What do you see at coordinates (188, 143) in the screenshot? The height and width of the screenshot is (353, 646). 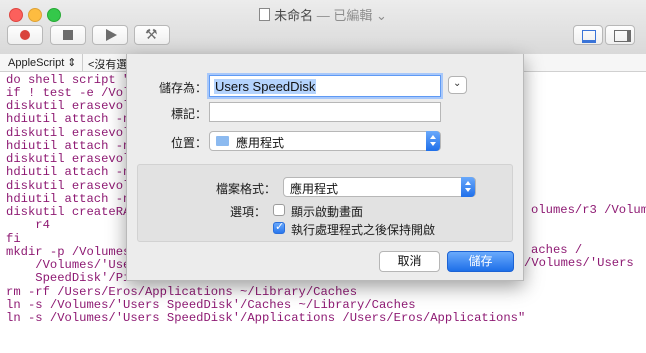 I see `where-label: 位置：` at bounding box center [188, 143].